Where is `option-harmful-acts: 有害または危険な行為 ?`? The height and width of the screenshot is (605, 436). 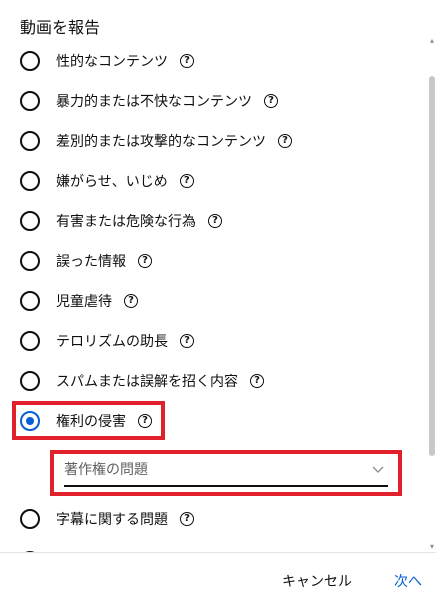 option-harmful-acts: 有害または危険な行為 ? is located at coordinates (121, 221).